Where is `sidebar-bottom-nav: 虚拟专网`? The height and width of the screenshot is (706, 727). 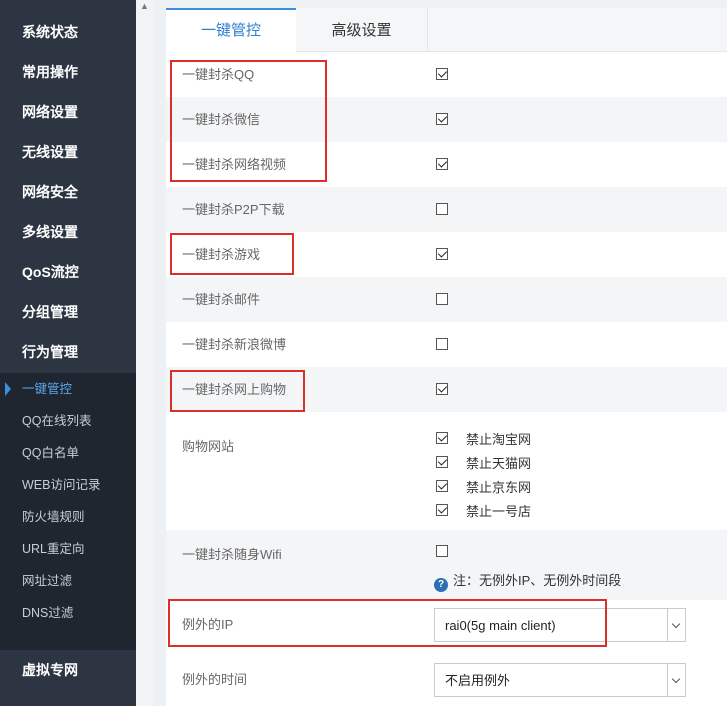
sidebar-bottom-nav: 虚拟专网 is located at coordinates (68, 670).